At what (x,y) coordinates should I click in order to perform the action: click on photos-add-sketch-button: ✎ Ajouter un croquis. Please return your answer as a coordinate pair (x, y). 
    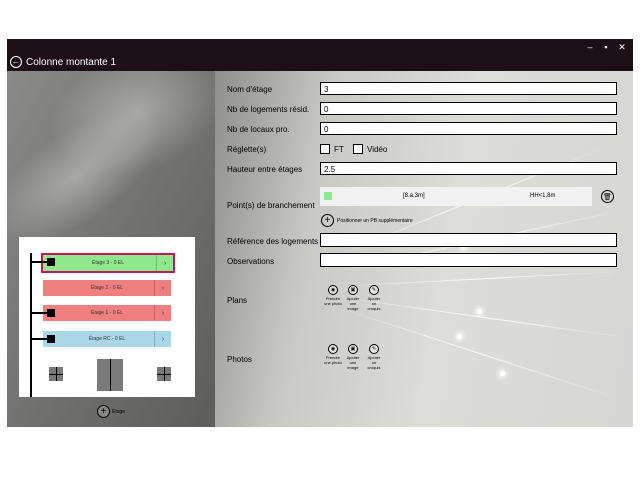
    Looking at the image, I should click on (374, 357).